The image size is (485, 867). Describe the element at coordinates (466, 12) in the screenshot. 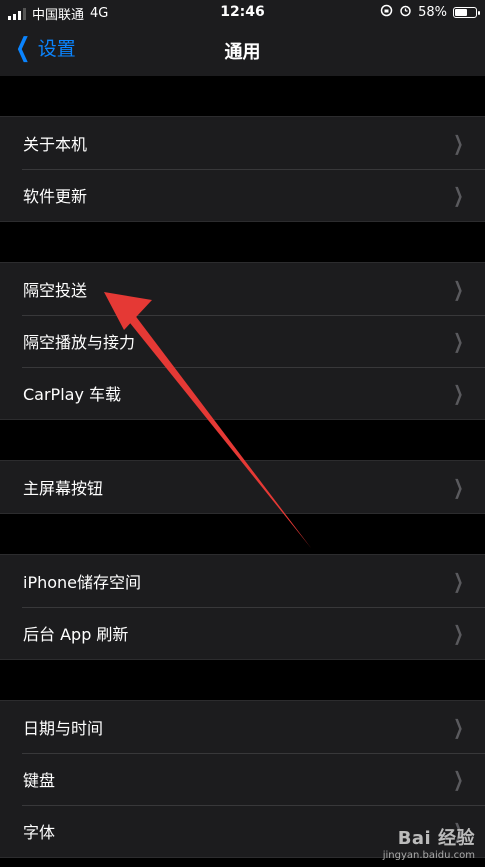

I see `battery-icon` at that location.